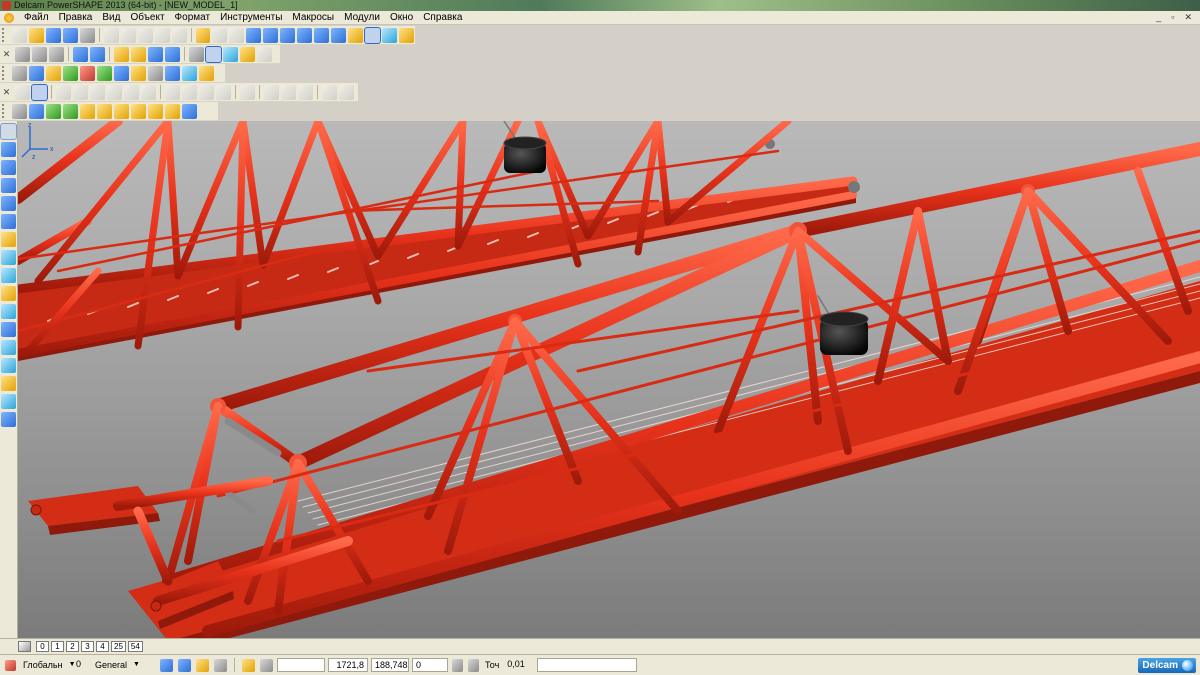  Describe the element at coordinates (202, 665) in the screenshot. I see `select-levels-icon` at that location.